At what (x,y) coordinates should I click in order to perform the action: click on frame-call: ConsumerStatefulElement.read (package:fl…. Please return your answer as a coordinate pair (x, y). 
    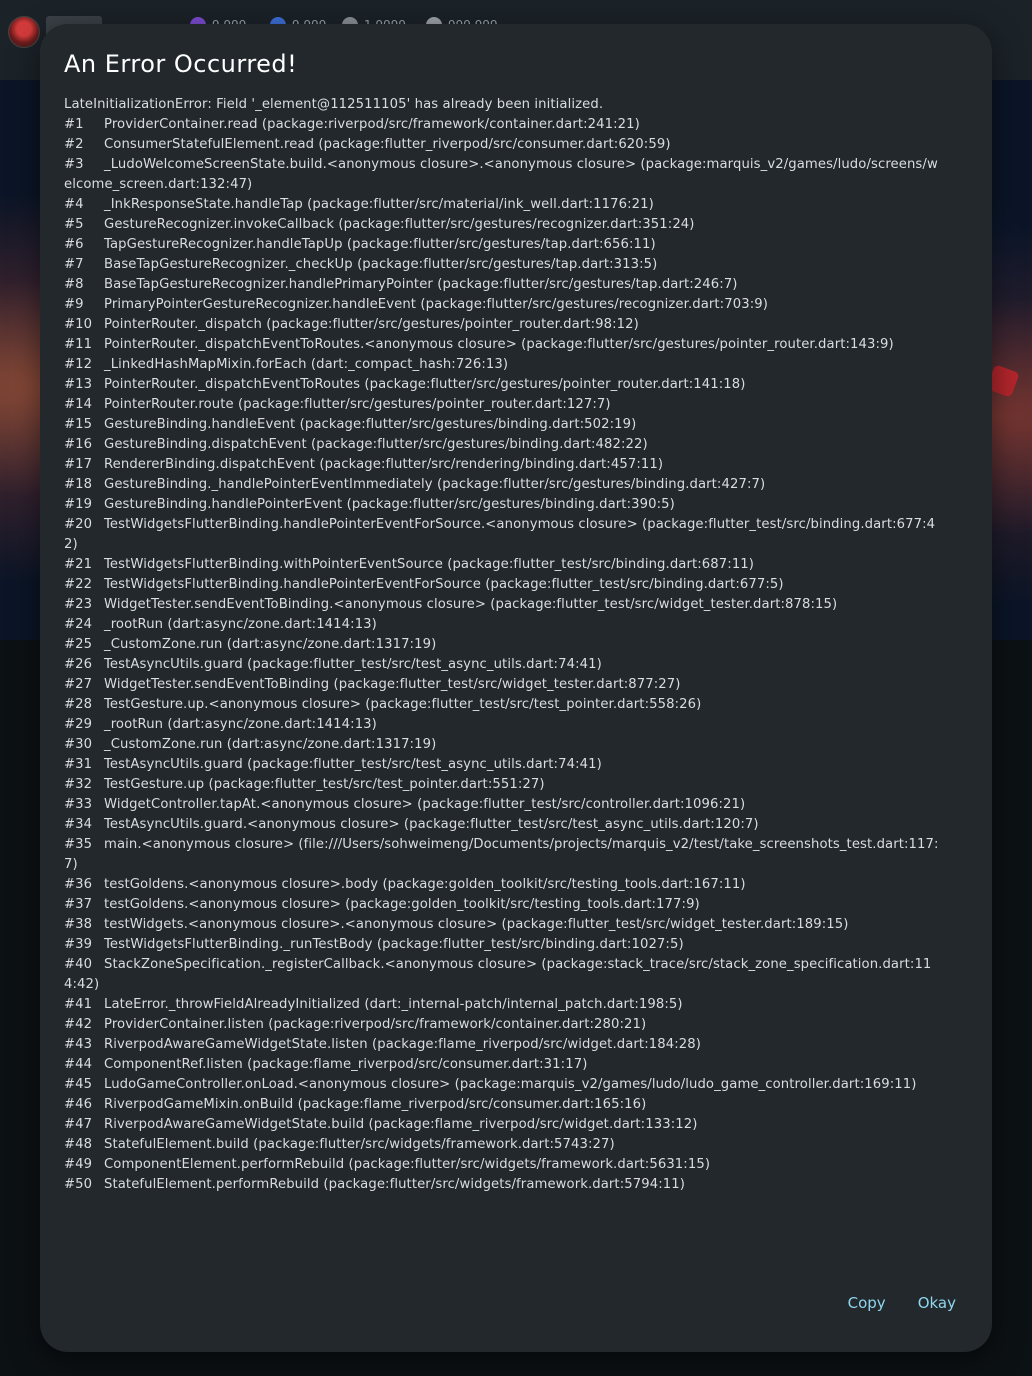
    Looking at the image, I should click on (387, 144).